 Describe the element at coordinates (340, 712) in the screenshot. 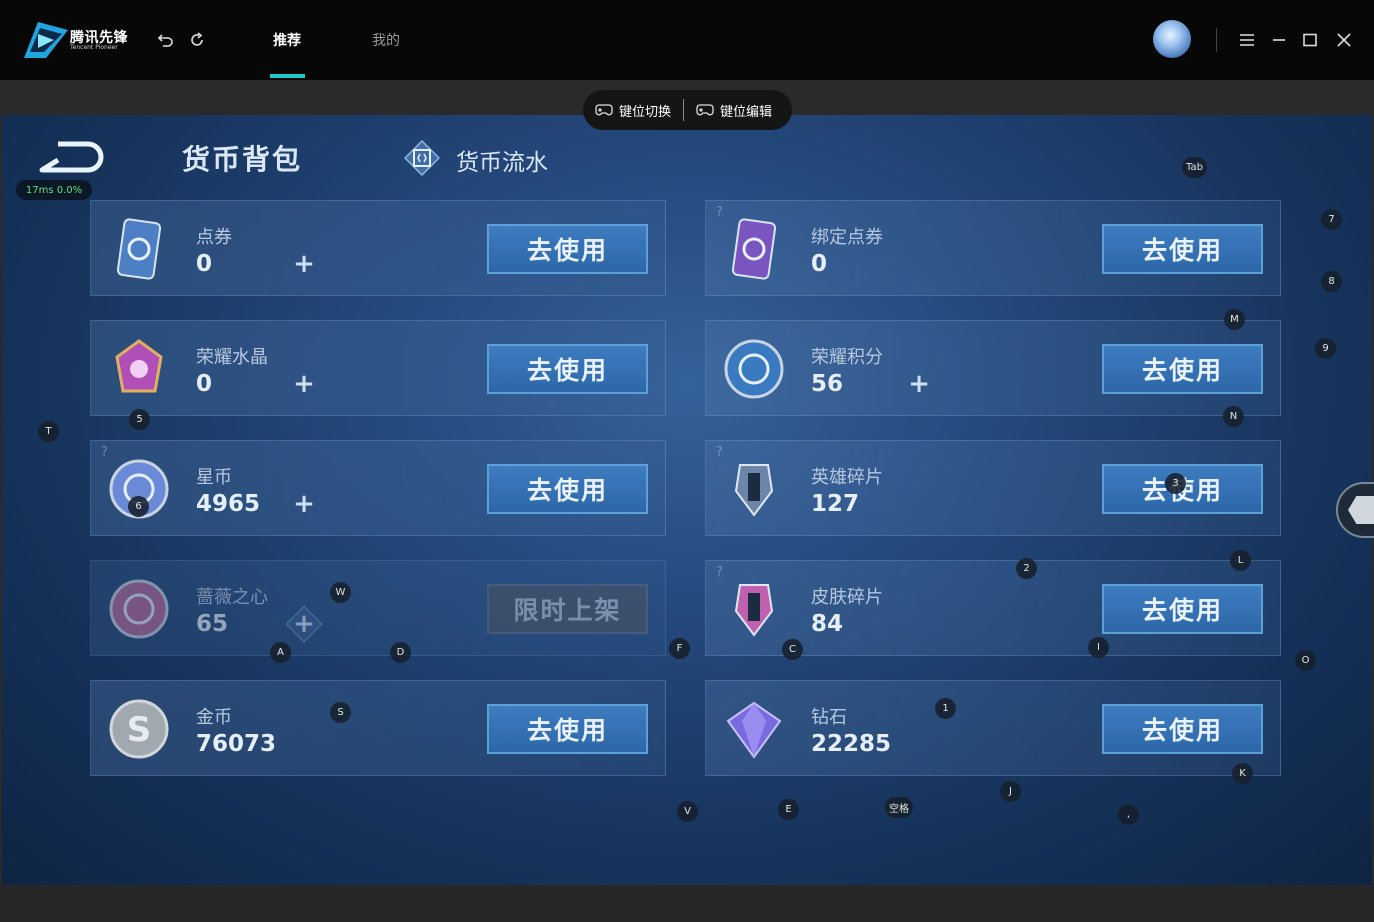

I see `key-marker: S` at that location.